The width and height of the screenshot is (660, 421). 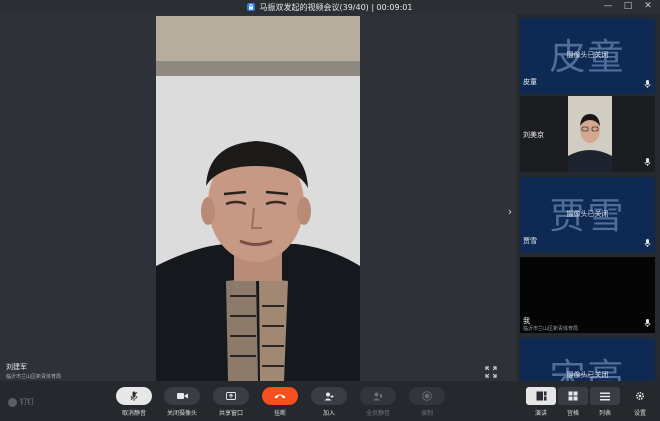 I want to click on bottom-toolbar: 钉钉 取消静音 关闭摄像头 共享窗口 挂断 加入 全员静音 录制 演讲 宫格 列, so click(x=330, y=401).